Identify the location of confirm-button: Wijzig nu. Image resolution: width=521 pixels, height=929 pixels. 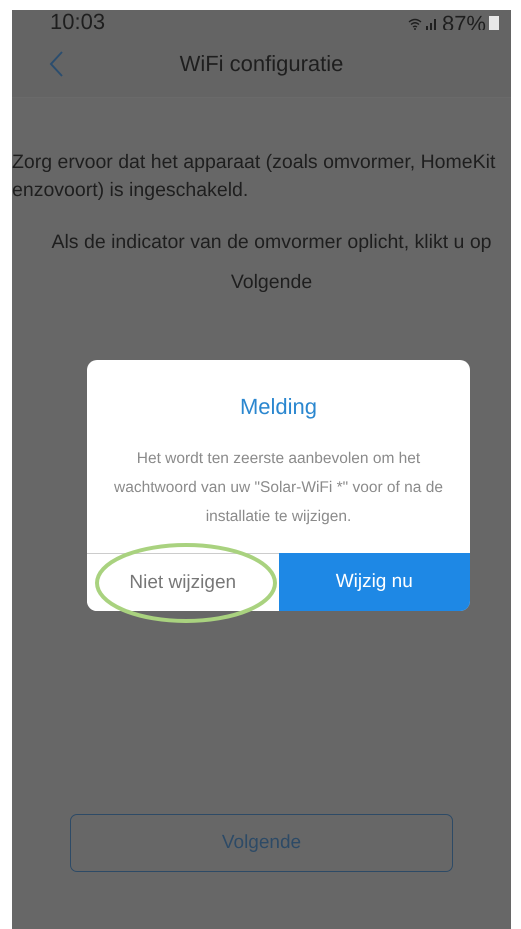
(374, 582).